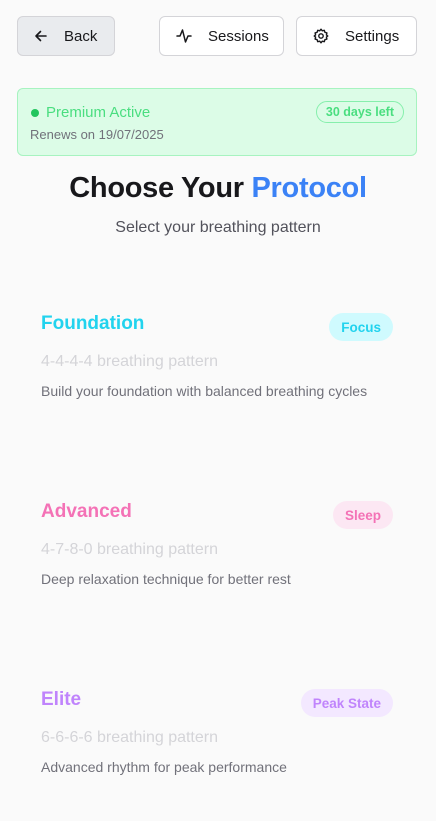 The image size is (436, 821). Describe the element at coordinates (184, 36) in the screenshot. I see `activity-icon` at that location.